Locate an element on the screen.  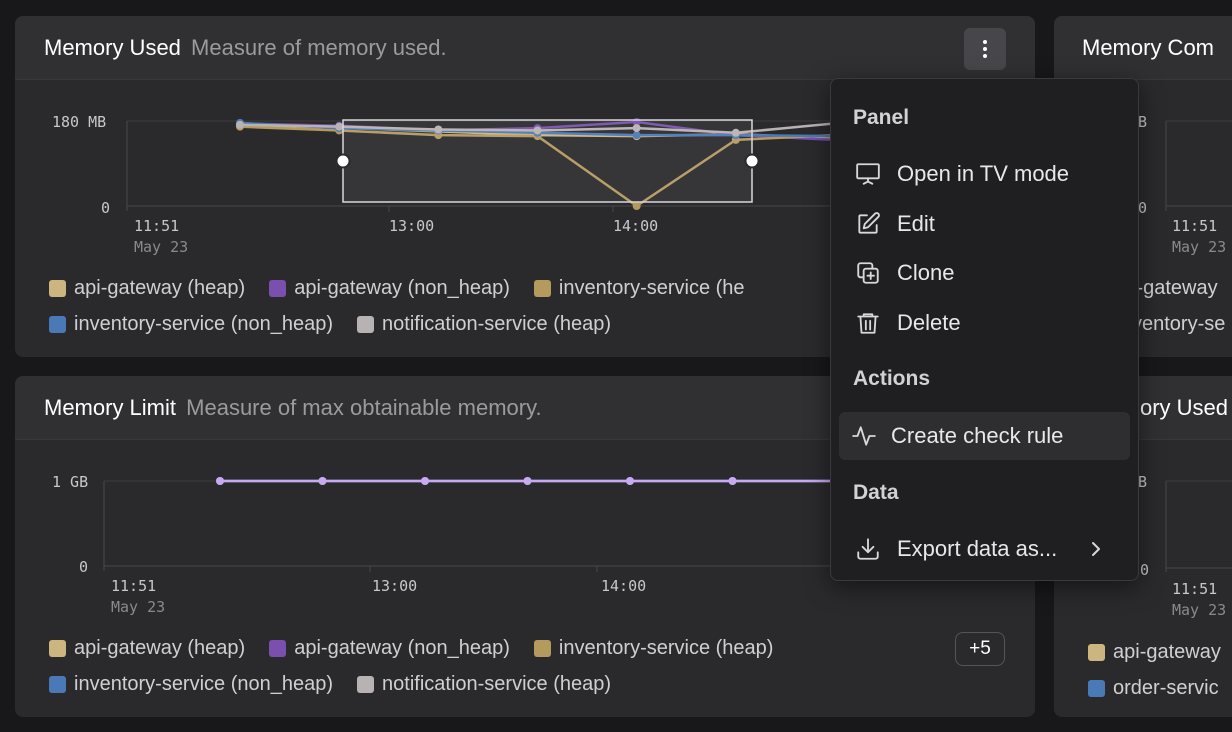
legend-label: inventory-service (heap) is located at coordinates (666, 647).